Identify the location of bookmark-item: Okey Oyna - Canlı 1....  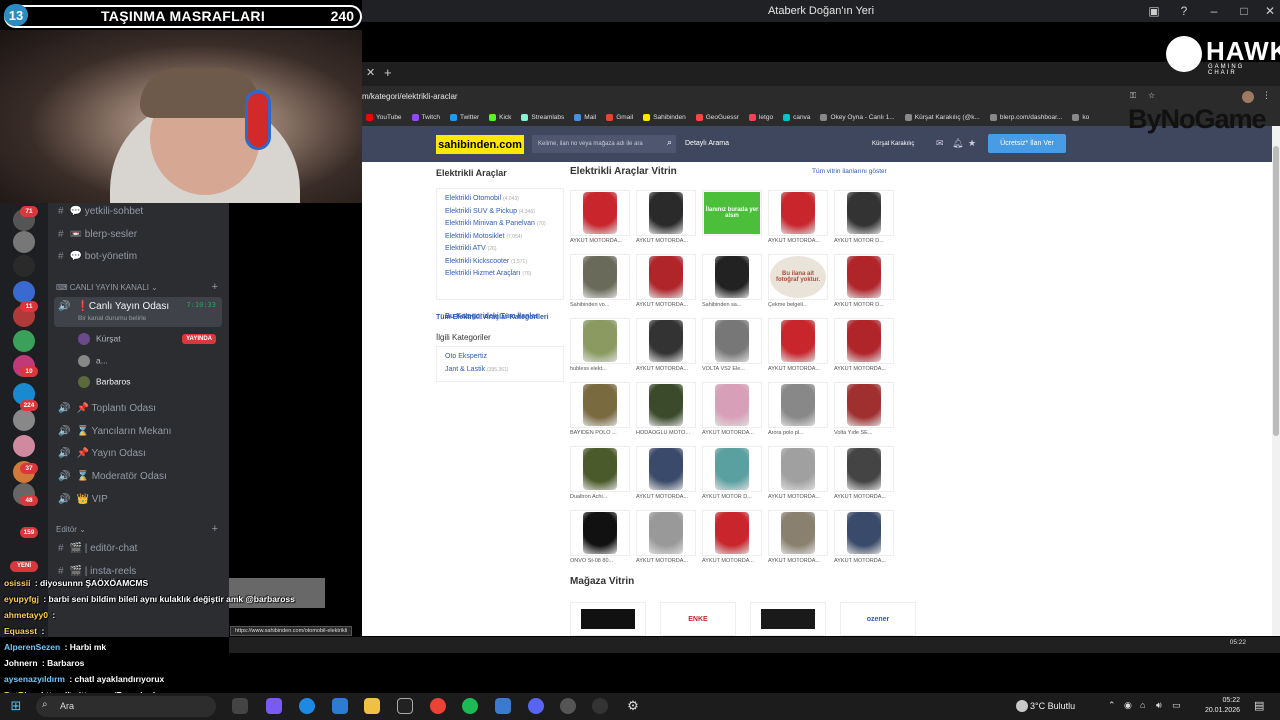
(857, 117).